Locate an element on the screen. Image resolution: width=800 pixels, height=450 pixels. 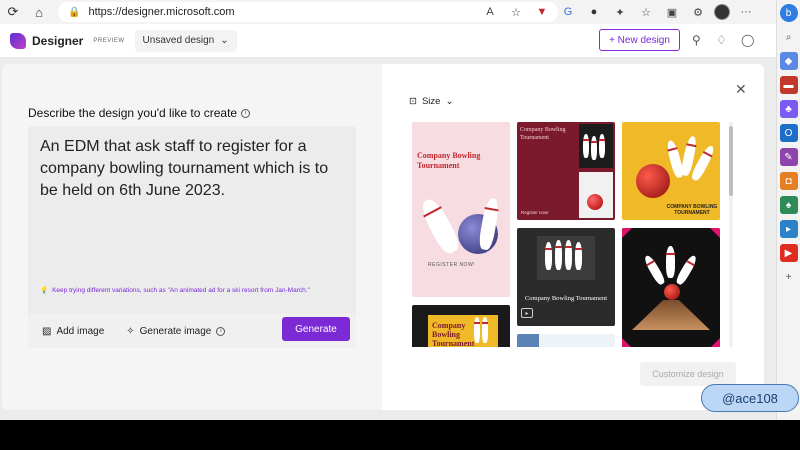
generate-image-button: ✧ Generate image i is located at coordinates (176, 331).